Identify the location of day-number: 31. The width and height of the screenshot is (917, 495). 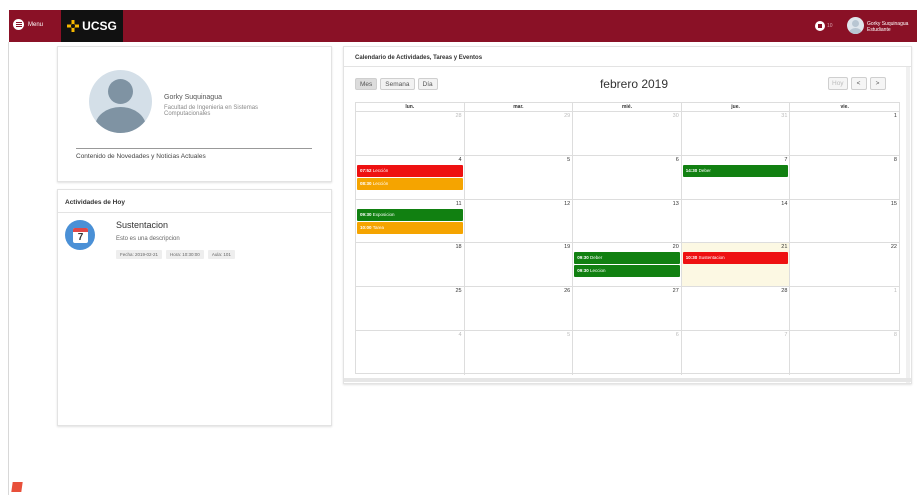
(784, 116).